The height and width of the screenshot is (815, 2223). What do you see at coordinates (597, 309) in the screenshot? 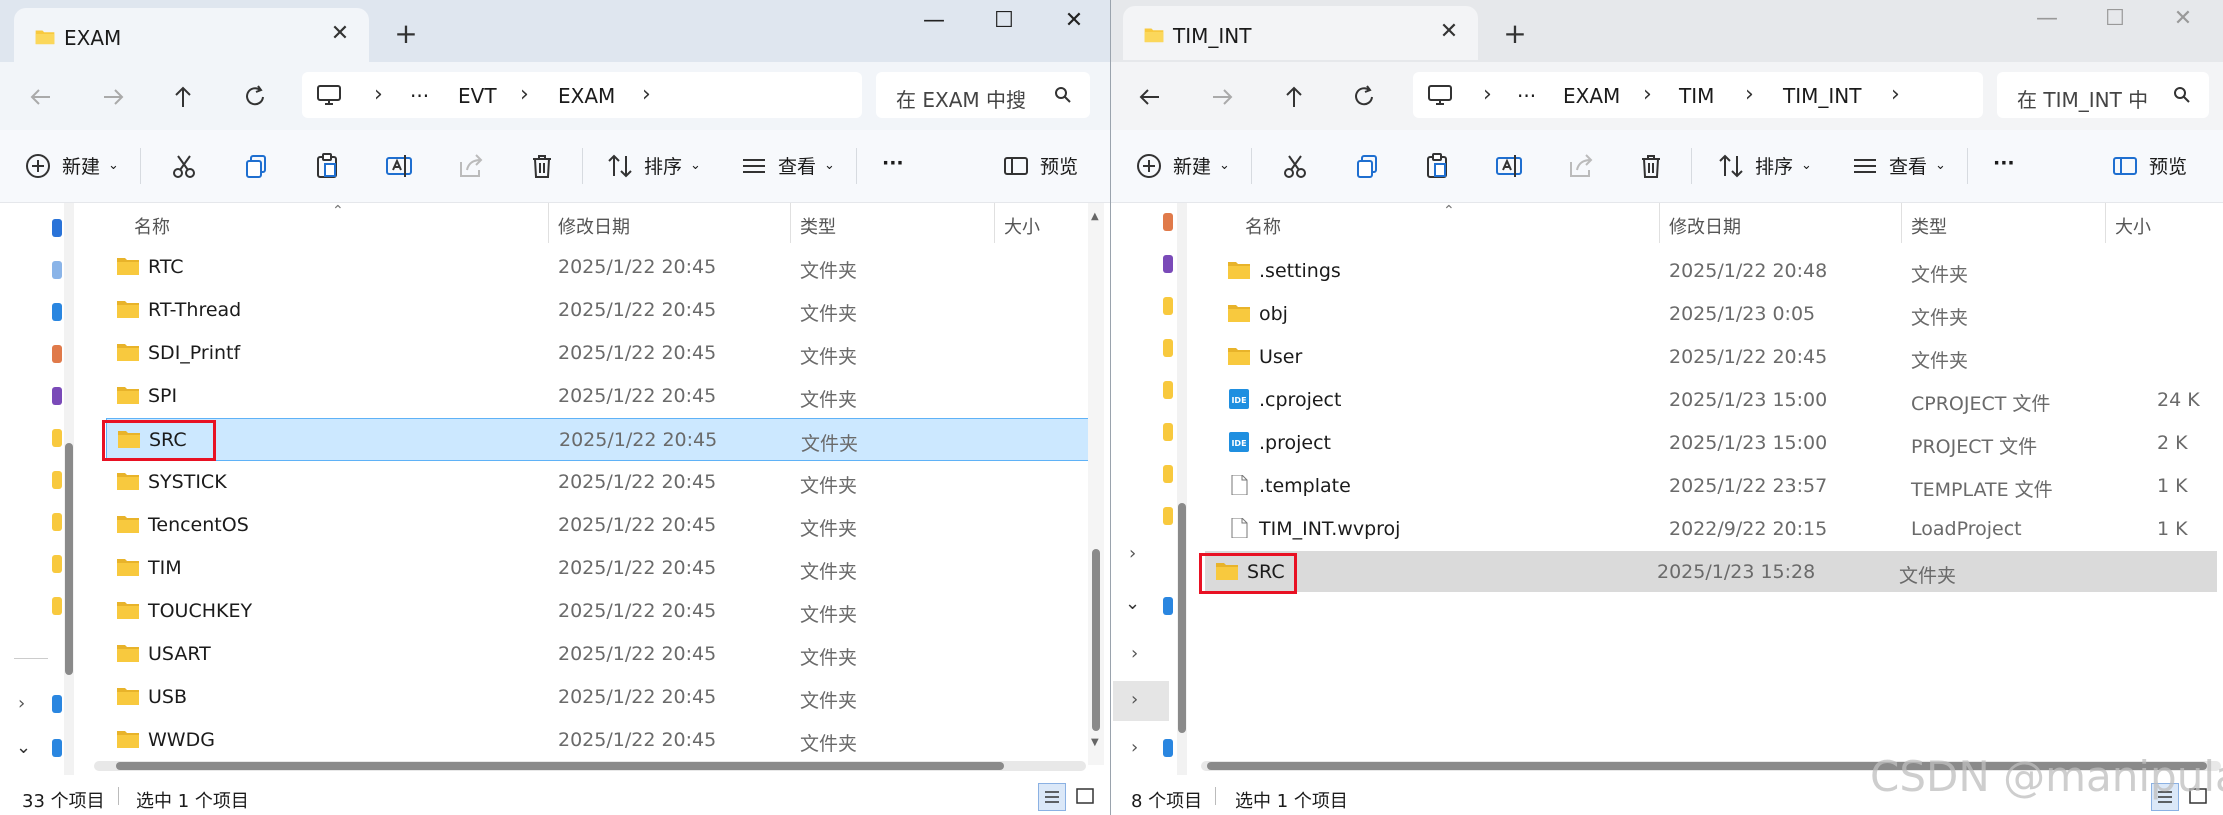
I see `file-row: RT-Thread 2025/1/22 20:45 文件夹` at bounding box center [597, 309].